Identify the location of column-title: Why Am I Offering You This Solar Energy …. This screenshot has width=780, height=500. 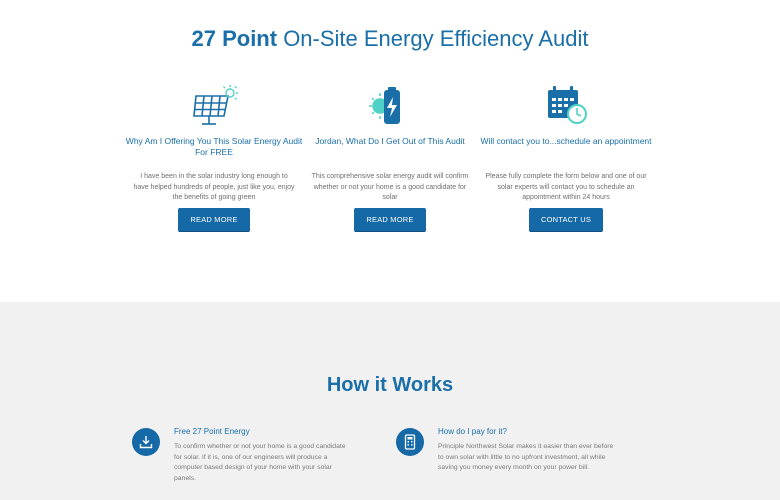
(214, 146).